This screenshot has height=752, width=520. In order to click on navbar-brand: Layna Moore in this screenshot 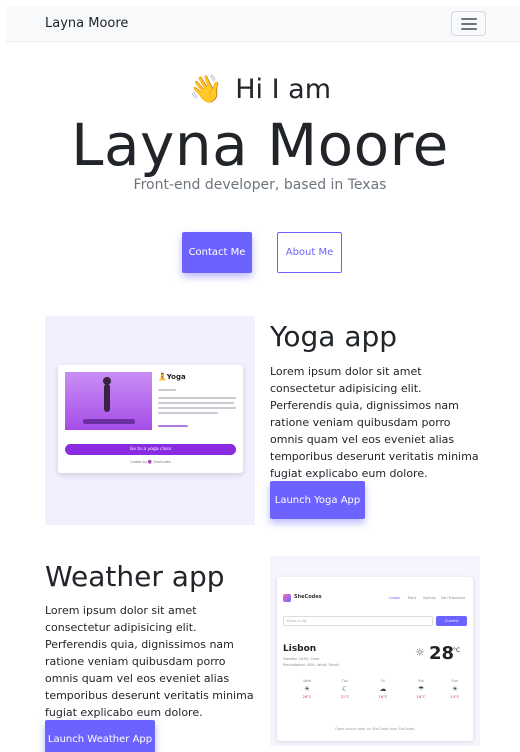, I will do `click(86, 23)`.